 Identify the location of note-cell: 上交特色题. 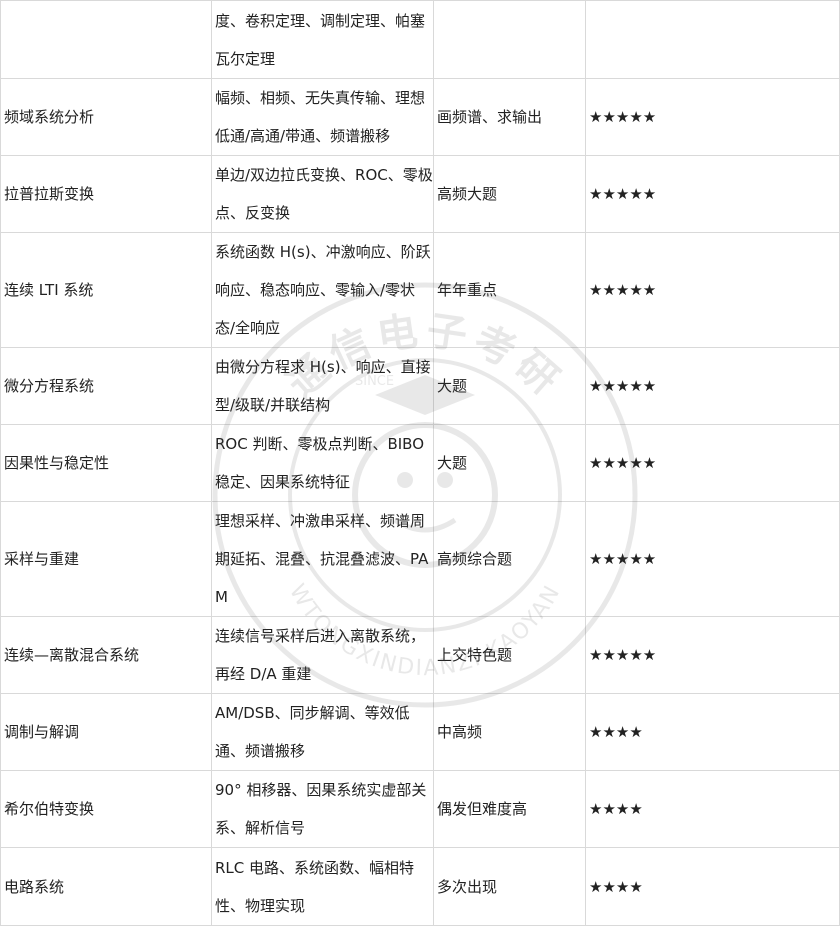
(509, 655).